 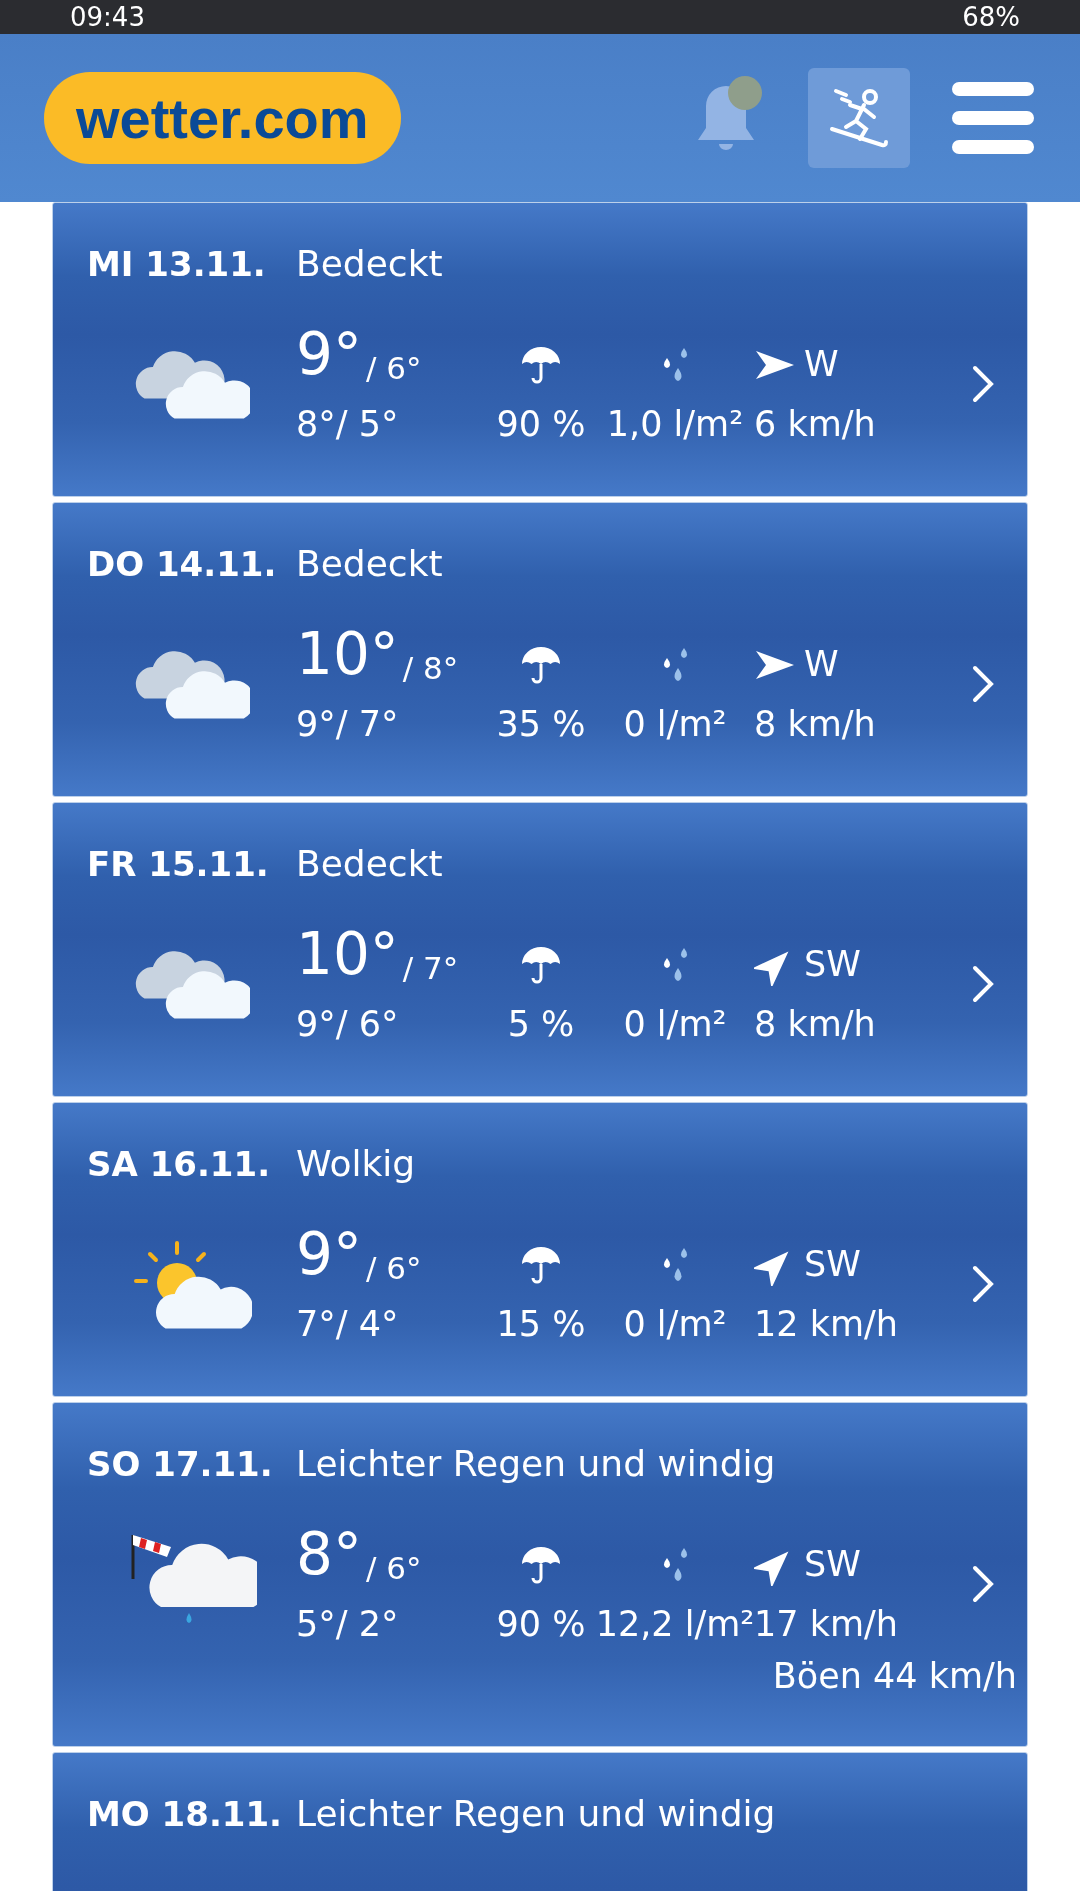 I want to click on skier-icon, so click(x=859, y=118).